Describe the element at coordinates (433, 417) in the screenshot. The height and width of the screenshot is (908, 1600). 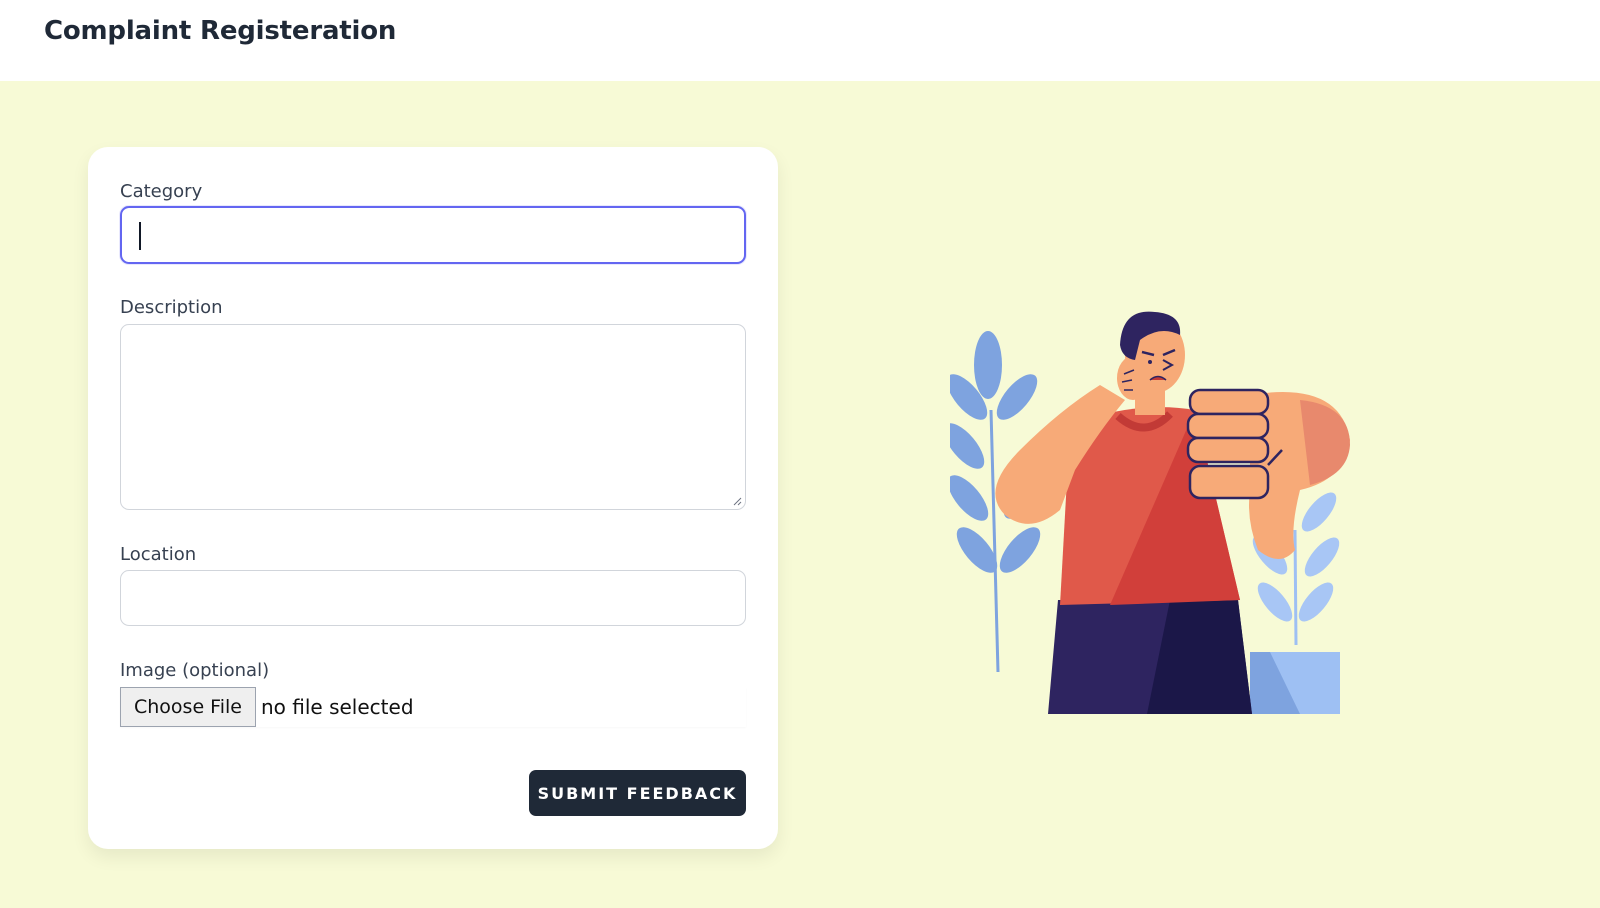
I see `description-textarea` at that location.